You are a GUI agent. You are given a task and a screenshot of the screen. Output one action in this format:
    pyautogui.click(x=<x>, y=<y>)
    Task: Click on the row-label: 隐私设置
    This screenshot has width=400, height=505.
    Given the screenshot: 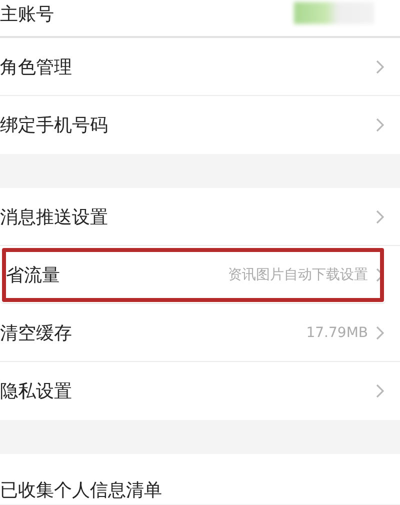 What is the action you would take?
    pyautogui.click(x=36, y=391)
    